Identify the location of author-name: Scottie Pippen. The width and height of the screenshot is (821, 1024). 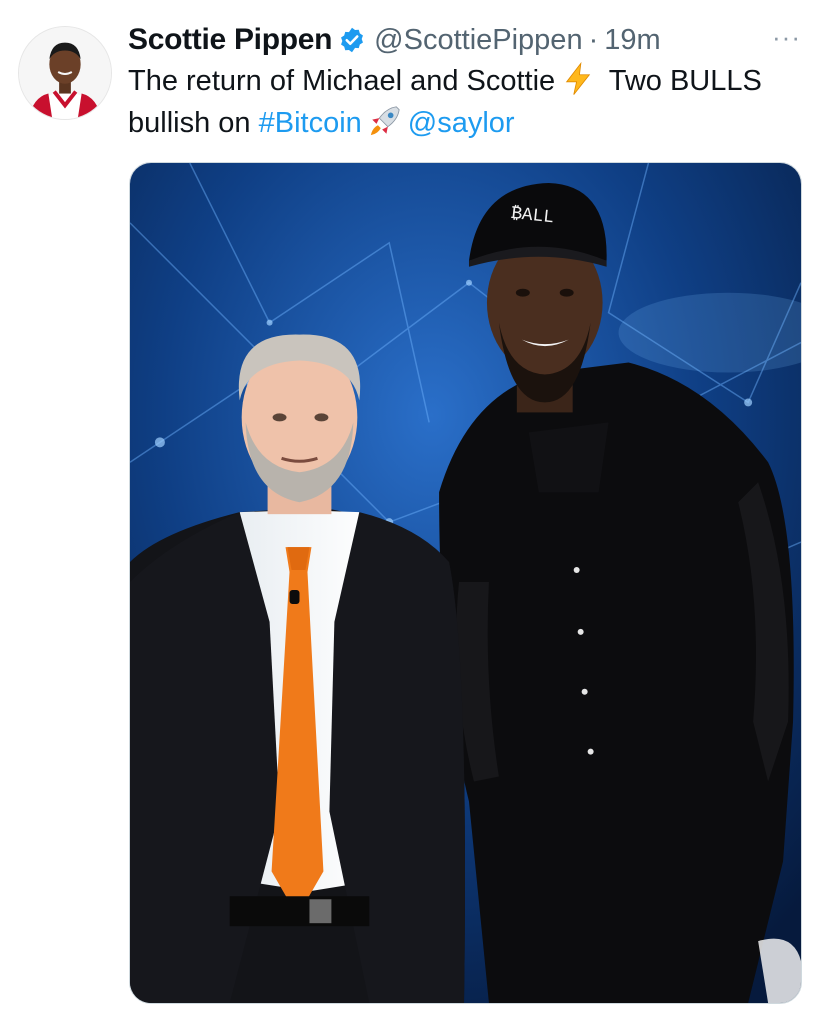
(230, 40).